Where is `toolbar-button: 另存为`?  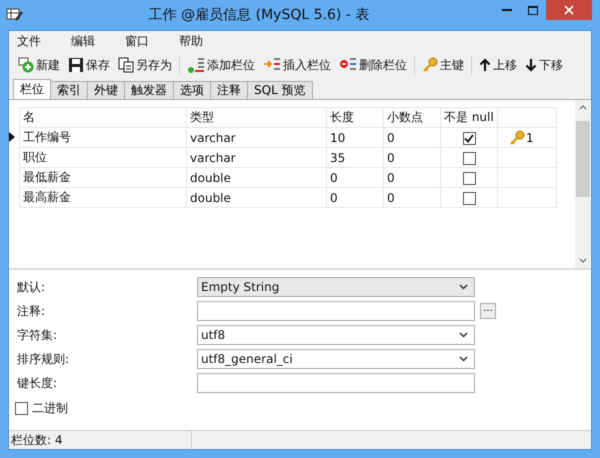 toolbar-button: 另存为 is located at coordinates (145, 65).